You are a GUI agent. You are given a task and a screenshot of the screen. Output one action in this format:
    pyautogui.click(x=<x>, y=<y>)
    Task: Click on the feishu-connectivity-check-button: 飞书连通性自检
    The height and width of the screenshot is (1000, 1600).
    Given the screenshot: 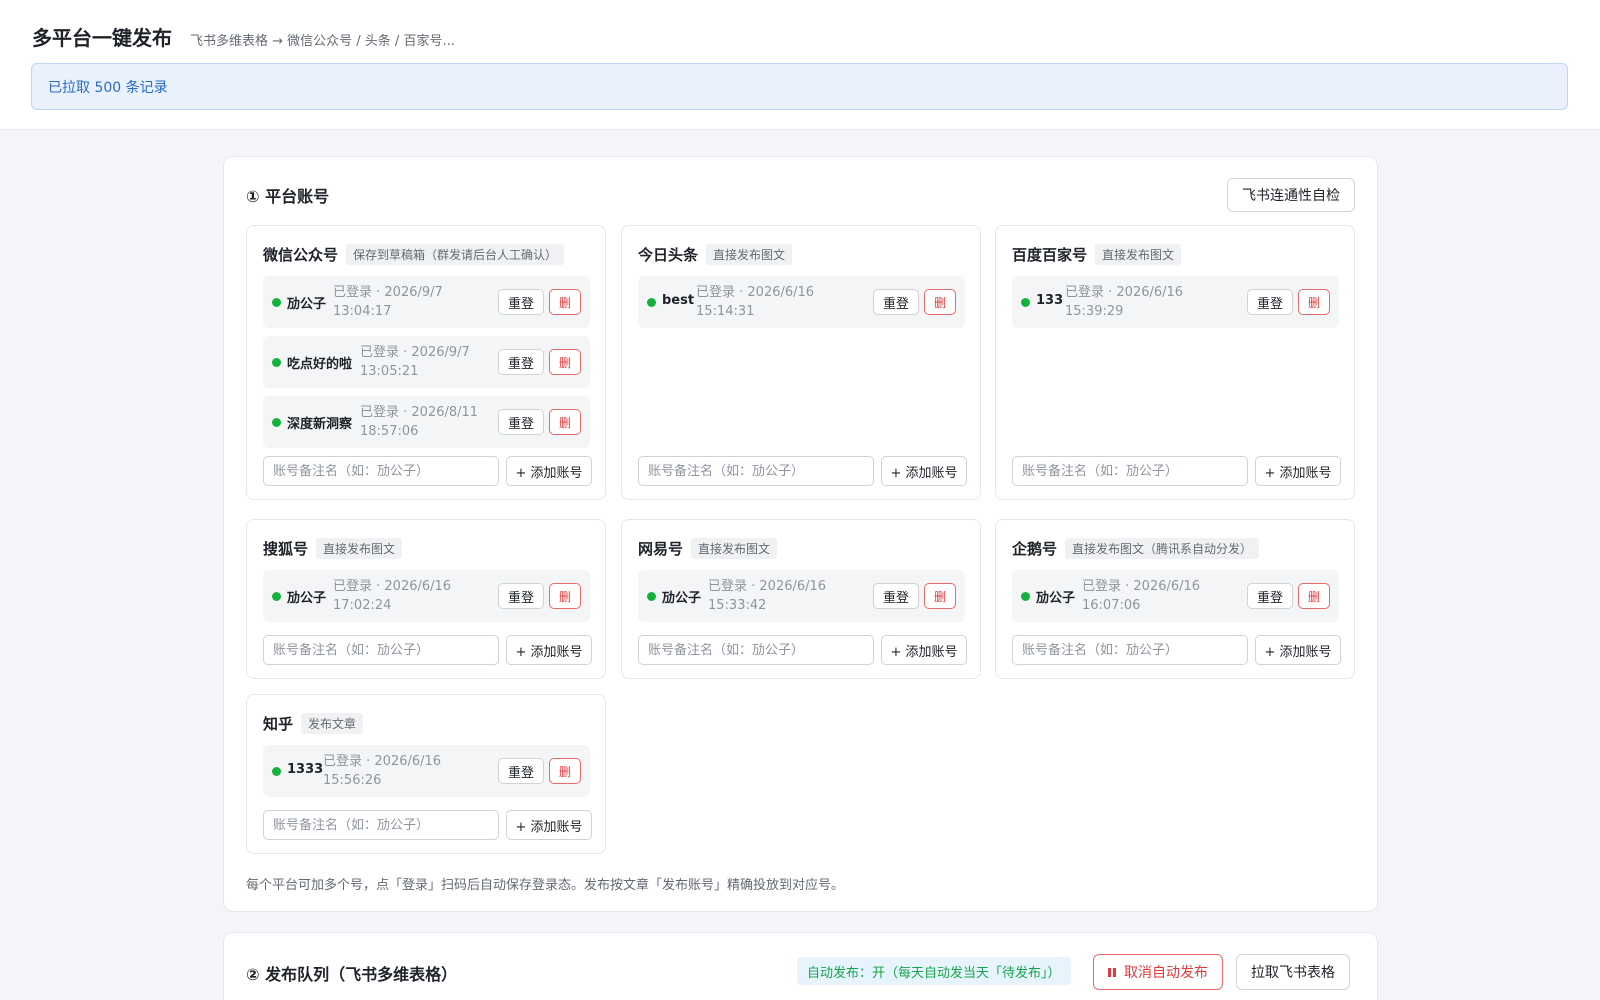 What is the action you would take?
    pyautogui.click(x=1291, y=195)
    